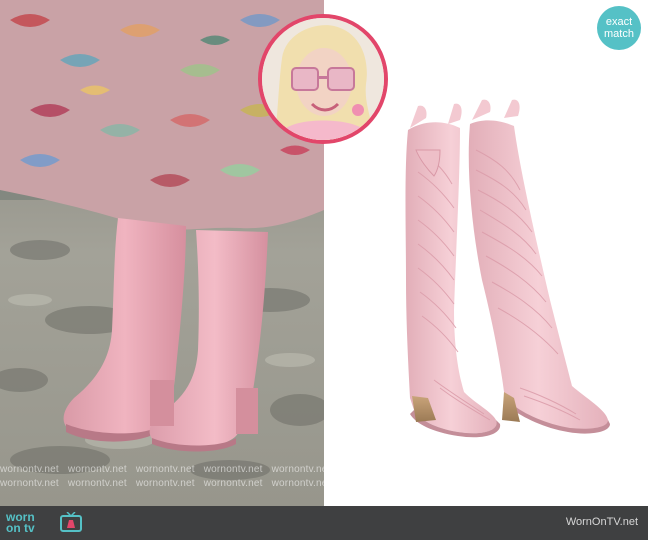 The image size is (648, 540). Describe the element at coordinates (619, 22) in the screenshot. I see `badge-line-1: exact` at that location.